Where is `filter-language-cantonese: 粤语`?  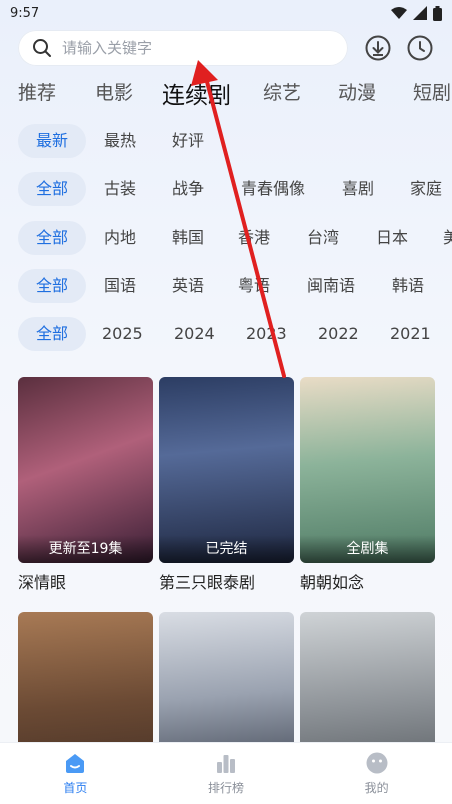 filter-language-cantonese: 粤语 is located at coordinates (254, 286).